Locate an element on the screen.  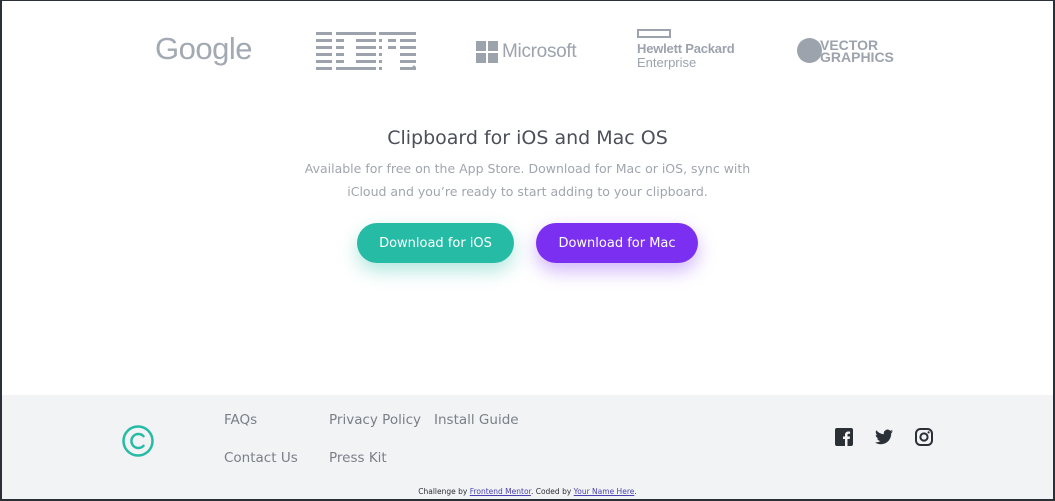
attribution-prefix: Challenge by is located at coordinates (444, 491).